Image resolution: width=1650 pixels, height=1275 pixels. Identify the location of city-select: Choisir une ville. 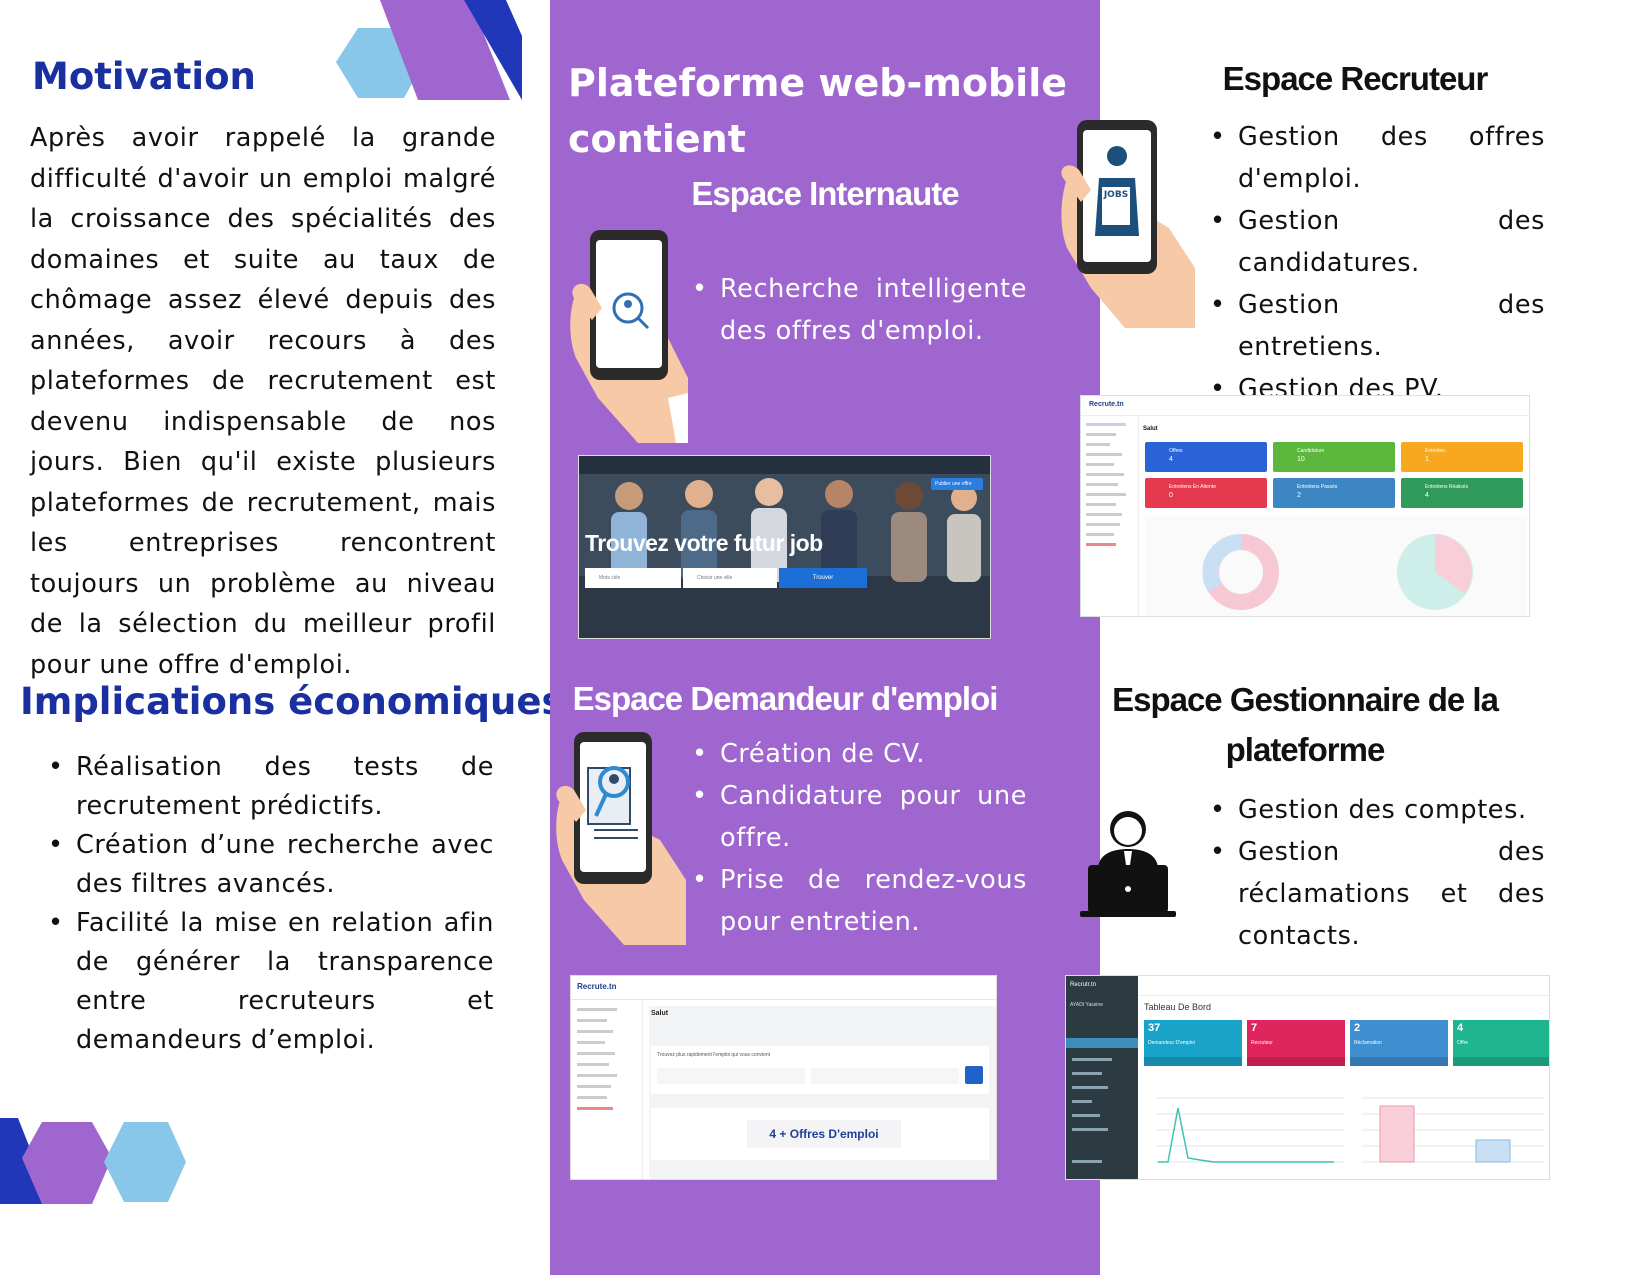
(730, 578).